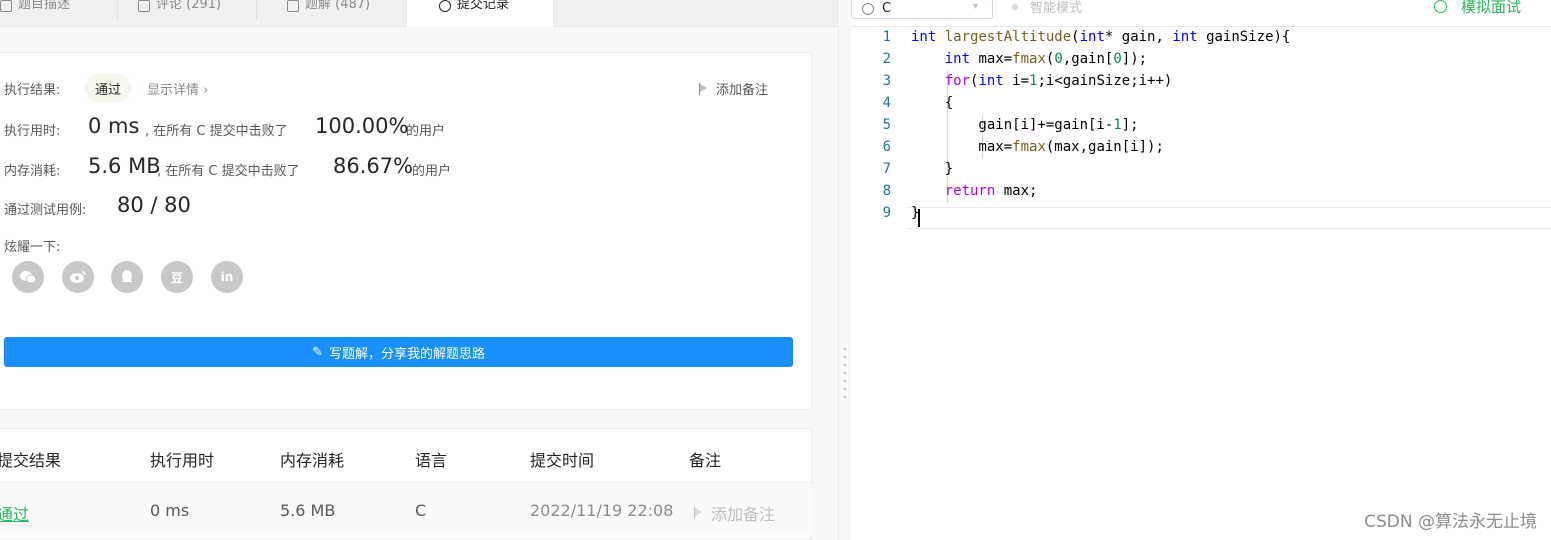 This screenshot has width=1551, height=540. I want to click on header-language: 语言, so click(431, 460).